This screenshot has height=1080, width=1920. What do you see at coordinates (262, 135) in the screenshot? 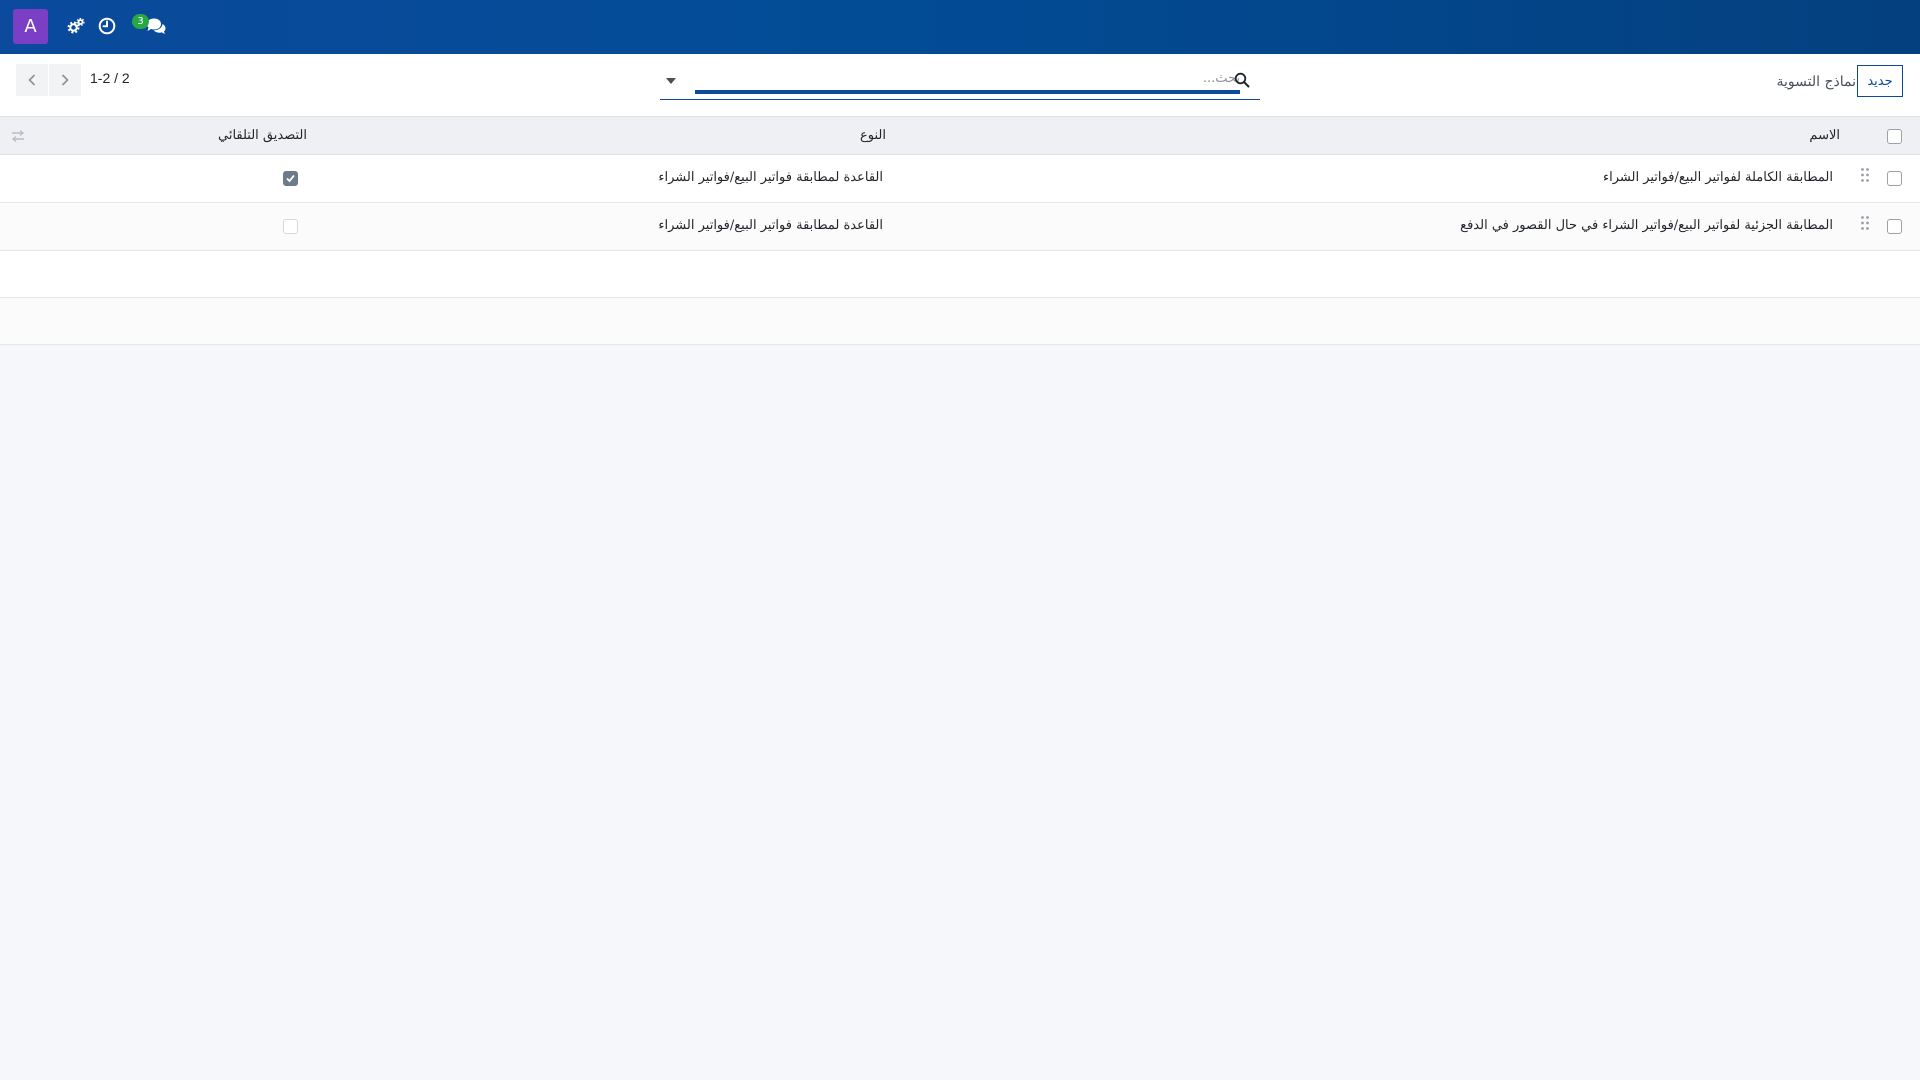
I see `column-header-auto-validate: التصديق التلقائي` at bounding box center [262, 135].